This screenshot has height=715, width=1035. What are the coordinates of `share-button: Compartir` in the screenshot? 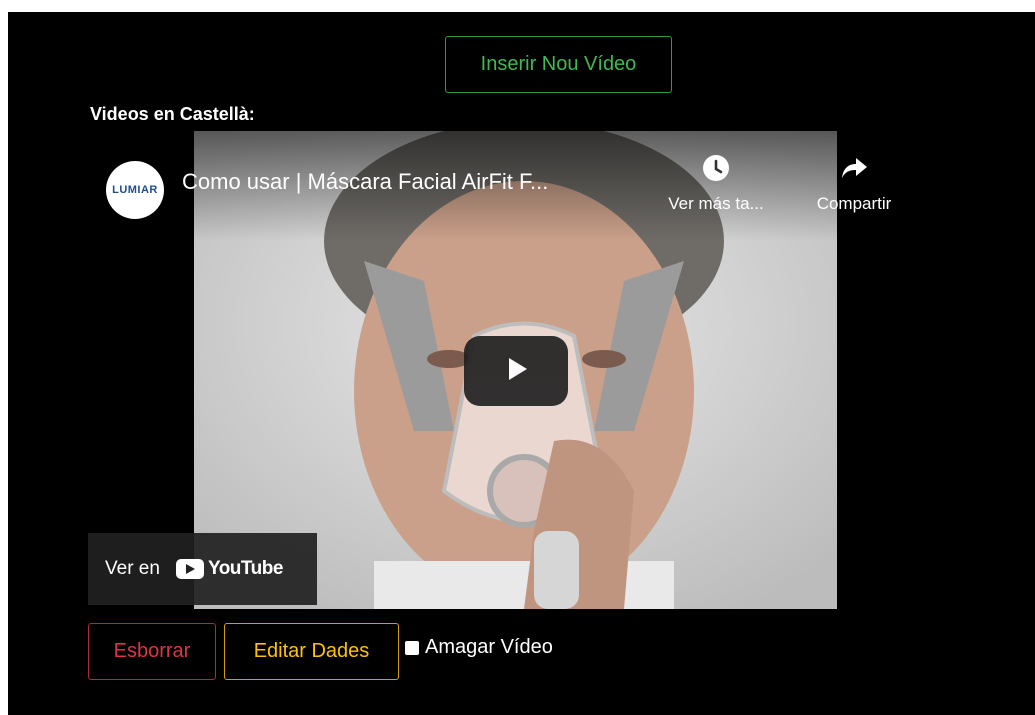 It's located at (854, 183).